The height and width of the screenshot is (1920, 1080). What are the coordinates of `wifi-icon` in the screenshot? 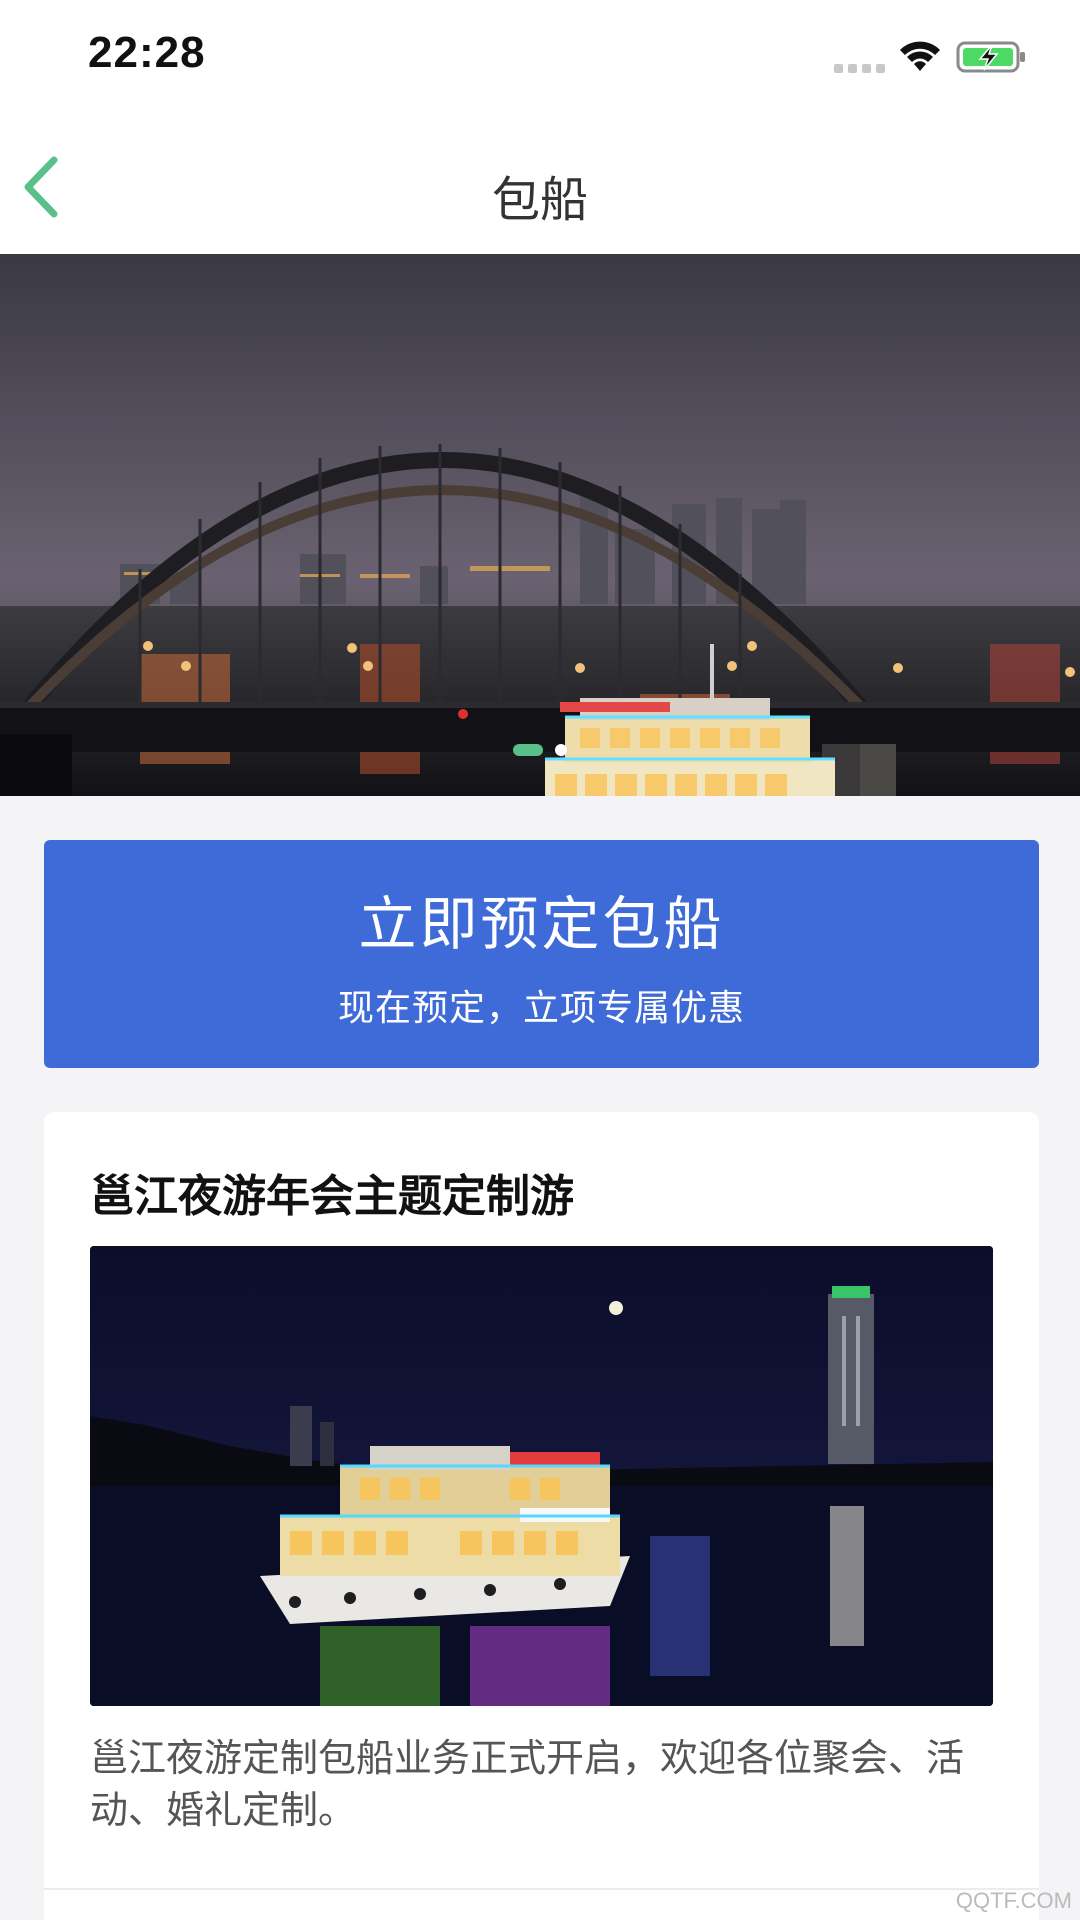 It's located at (920, 56).